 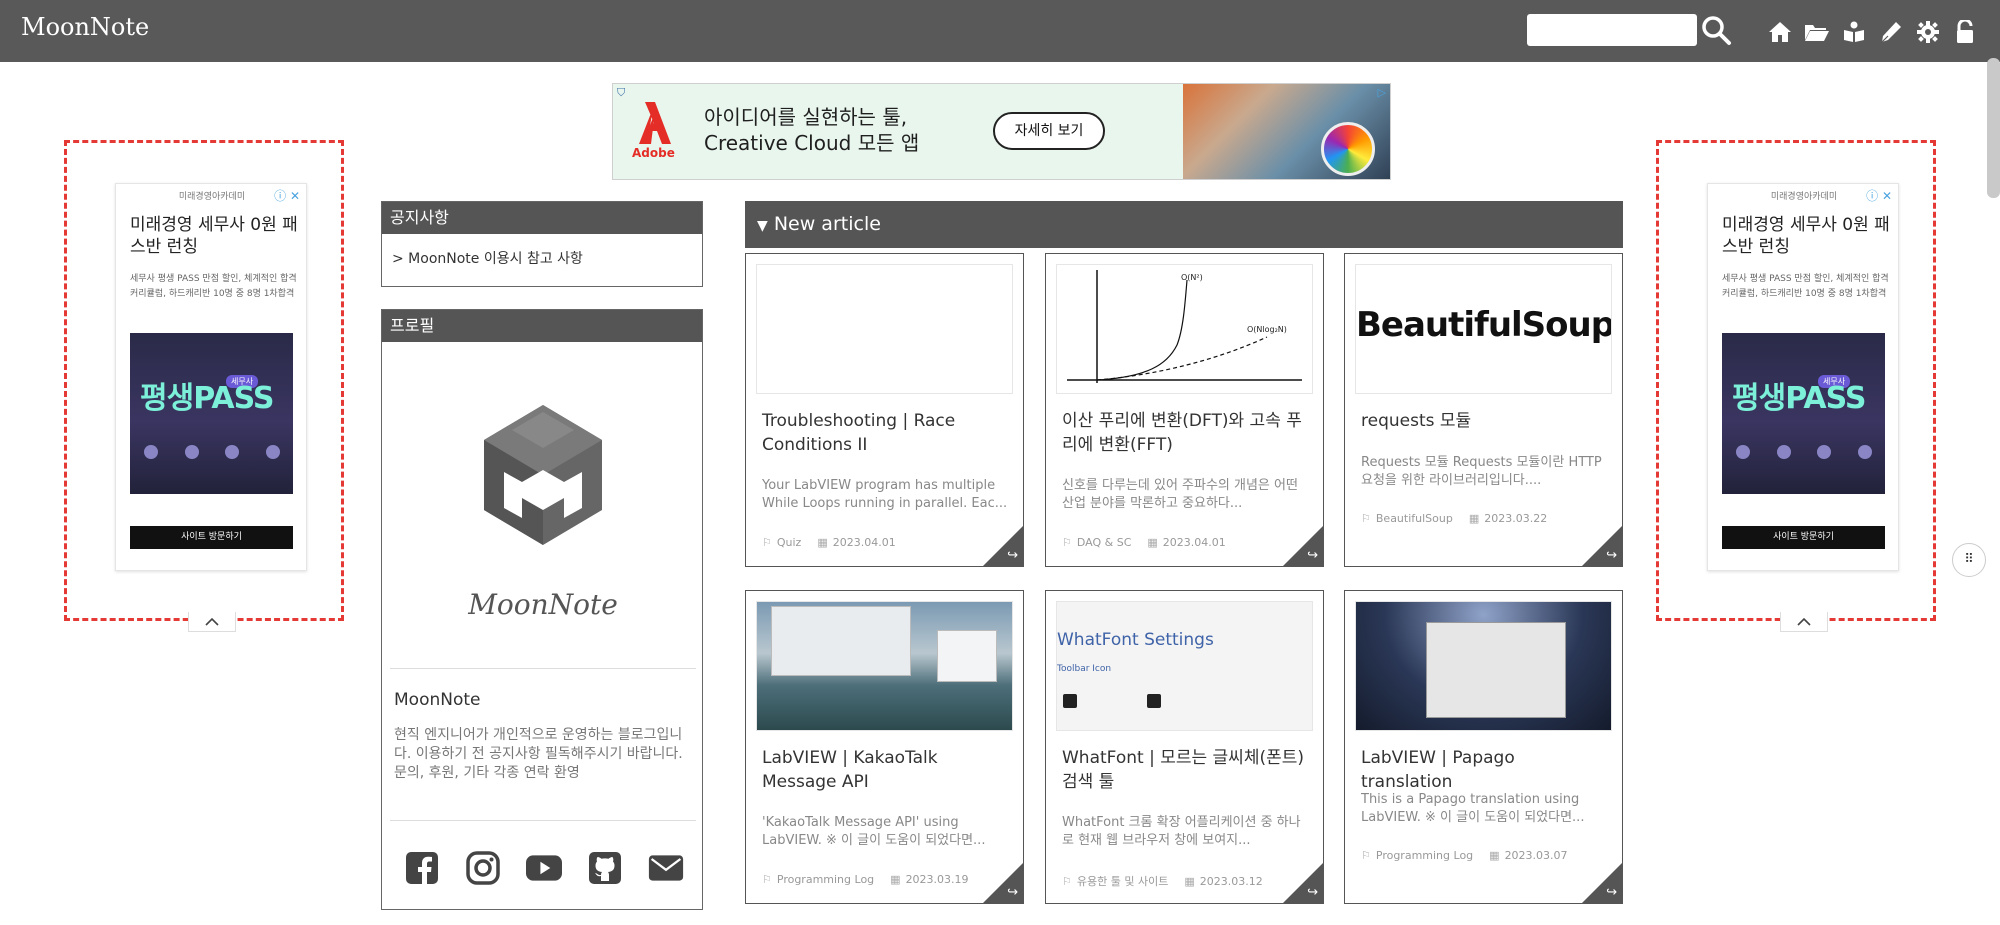 What do you see at coordinates (1187, 770) in the screenshot?
I see `article-title: WhatFont | 모르는 글씨체(폰트) 검색 툴` at bounding box center [1187, 770].